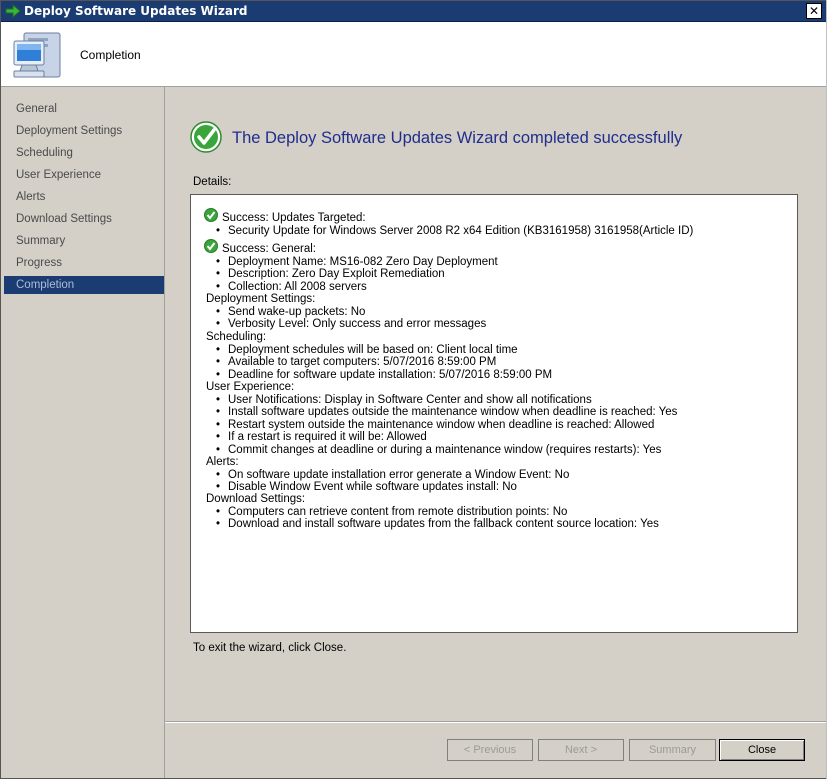 This screenshot has height=779, width=827. What do you see at coordinates (84, 219) in the screenshot?
I see `sidebar-item-download-settings: Download Settings` at bounding box center [84, 219].